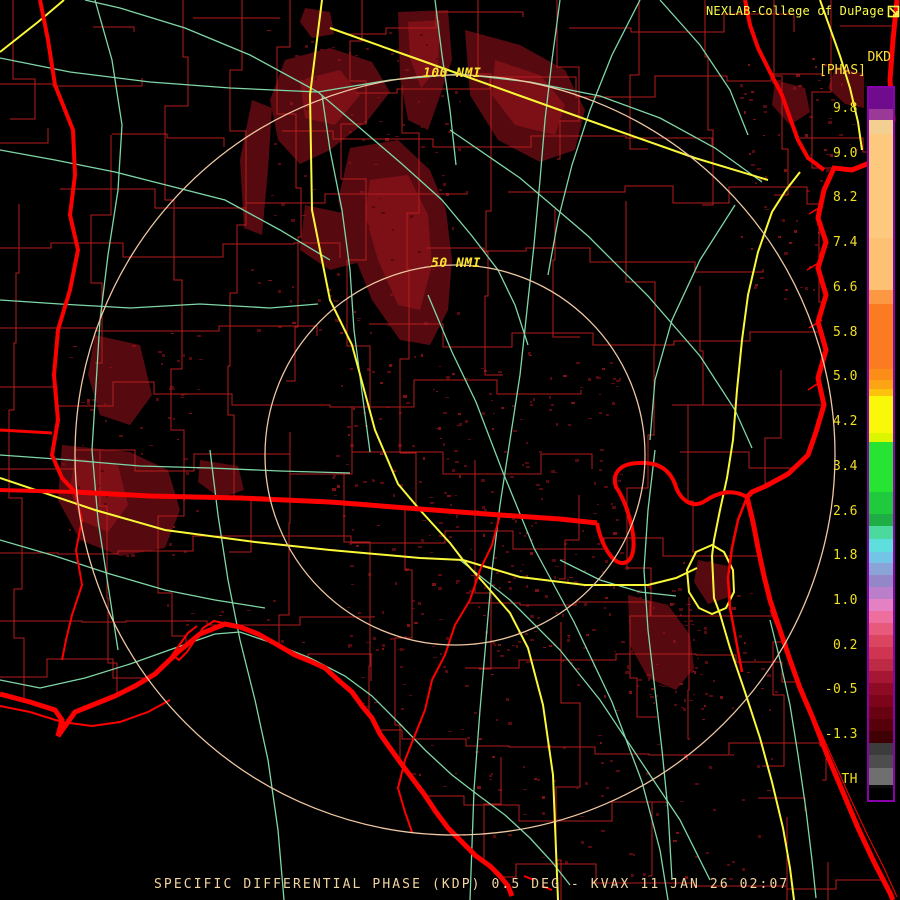 Image resolution: width=900 pixels, height=900 pixels. Describe the element at coordinates (845, 332) in the screenshot. I see `colorbar-tick-label: 5.8` at that location.